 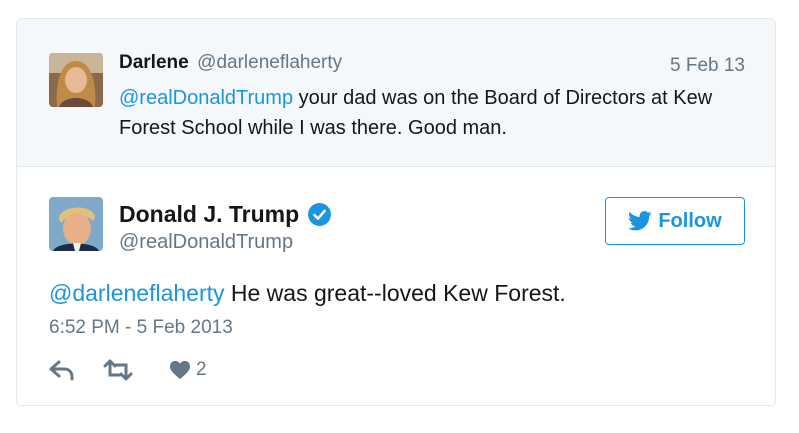 I want to click on twitter-bird-icon, so click(x=640, y=221).